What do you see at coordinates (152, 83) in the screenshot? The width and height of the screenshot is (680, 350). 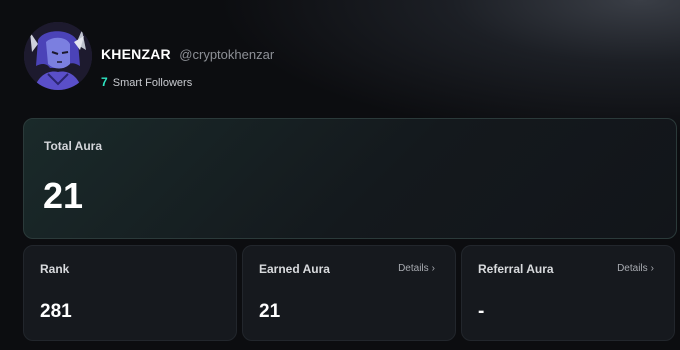 I see `smart-followers-label: Smart Followers` at bounding box center [152, 83].